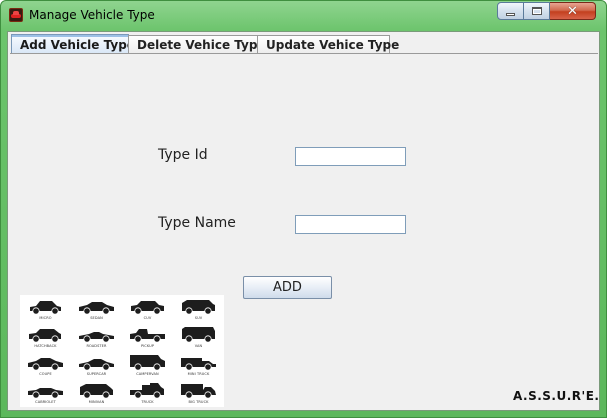  What do you see at coordinates (350, 156) in the screenshot?
I see `type-id-input` at bounding box center [350, 156].